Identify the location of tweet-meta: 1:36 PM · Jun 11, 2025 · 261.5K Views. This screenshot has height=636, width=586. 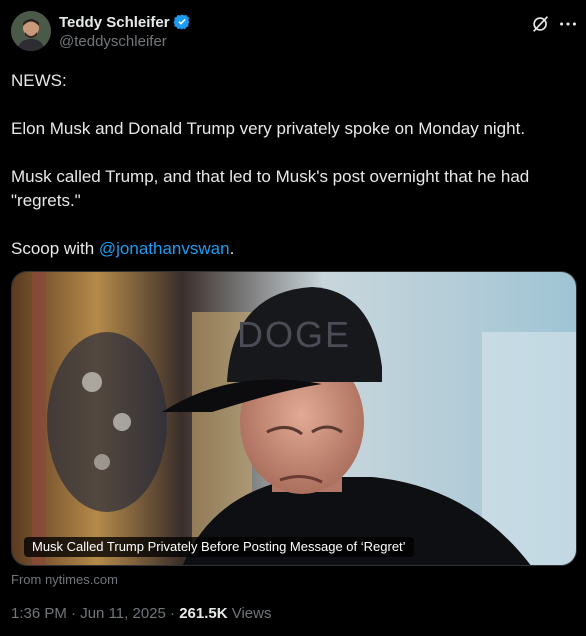
(141, 613).